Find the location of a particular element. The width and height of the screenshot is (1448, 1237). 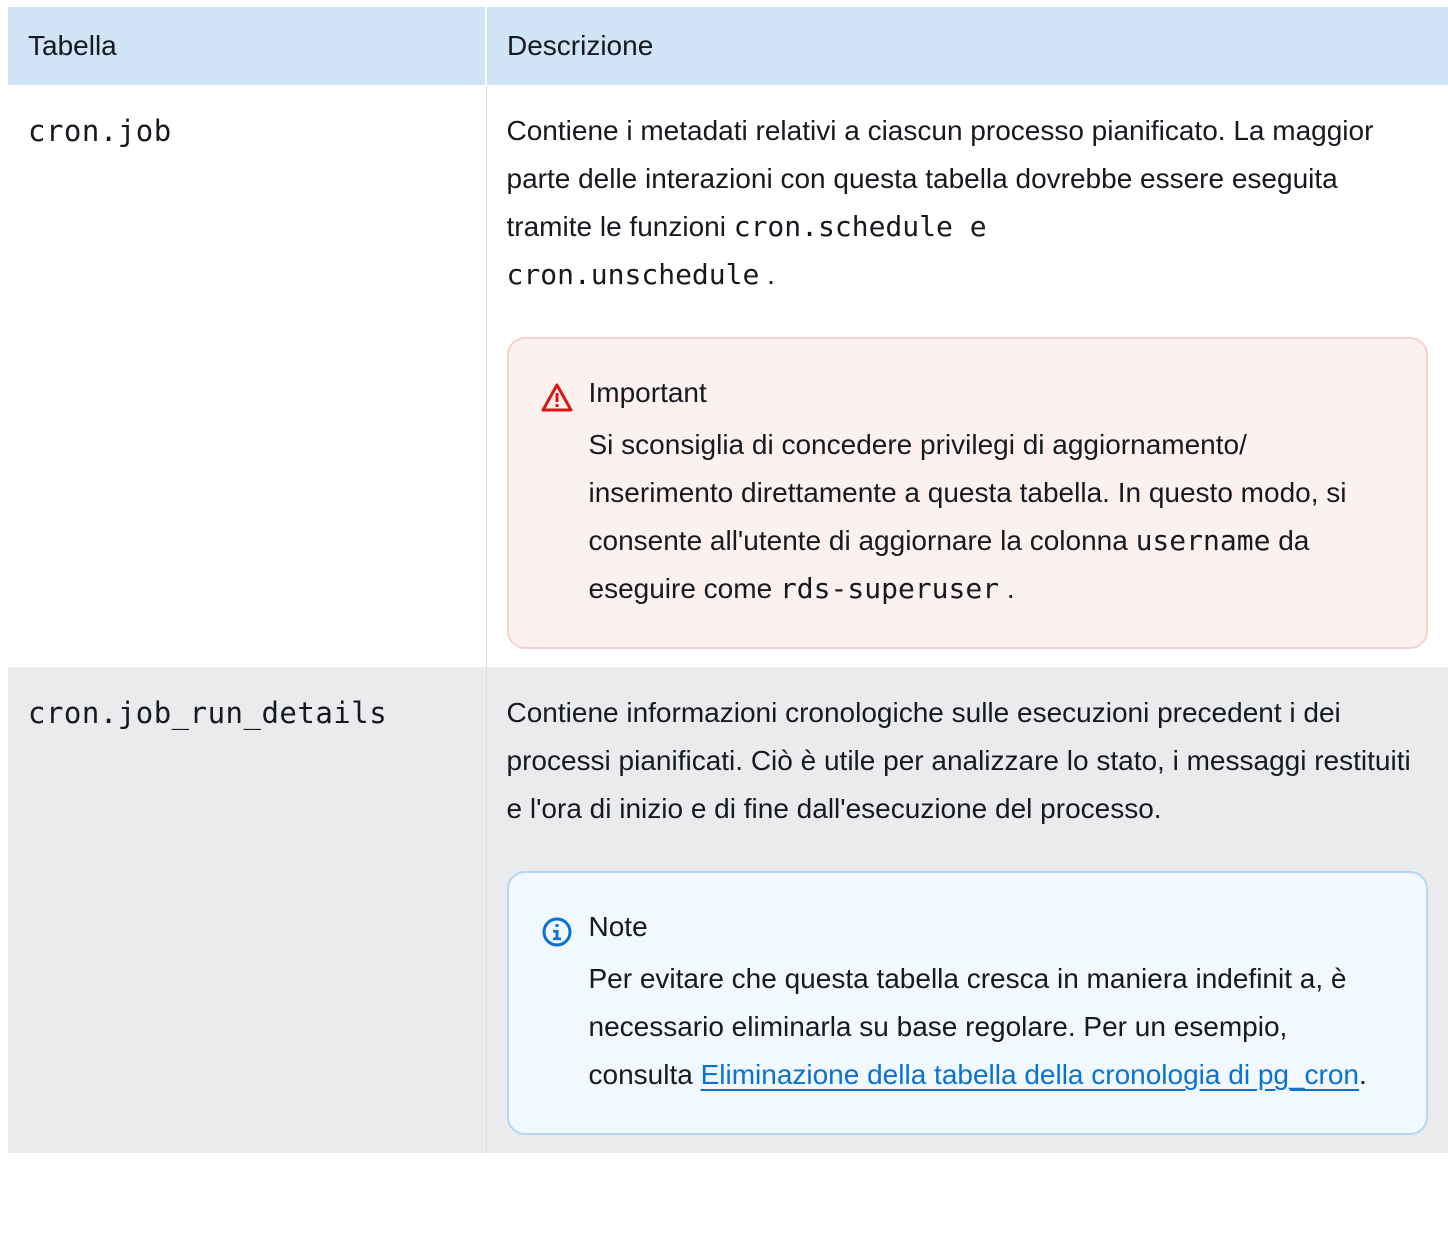

inline-code: cron.unschedule is located at coordinates (633, 274).